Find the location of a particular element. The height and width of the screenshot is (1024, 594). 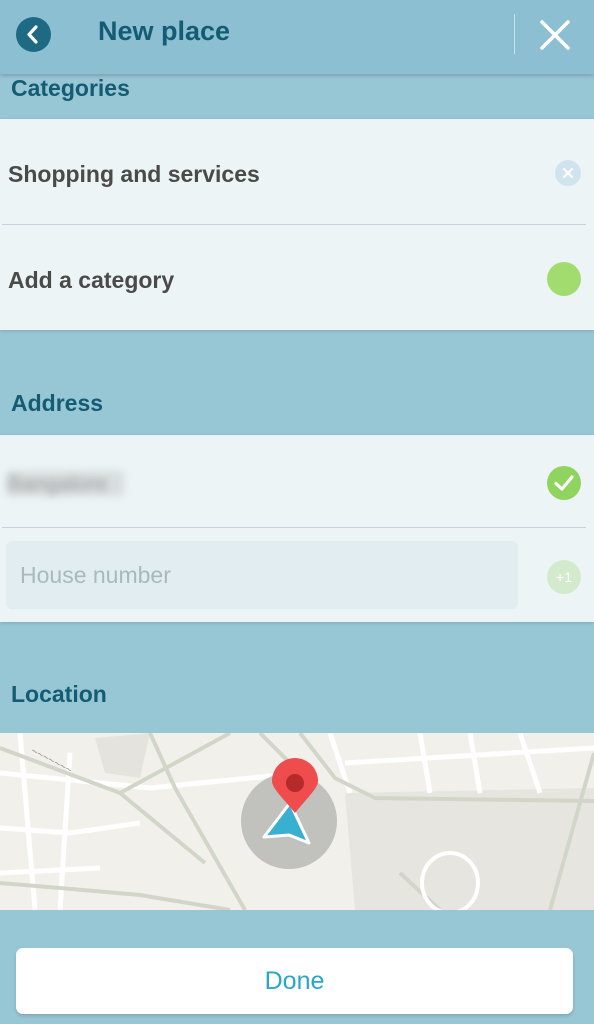

chevron-left-icon is located at coordinates (32, 34).